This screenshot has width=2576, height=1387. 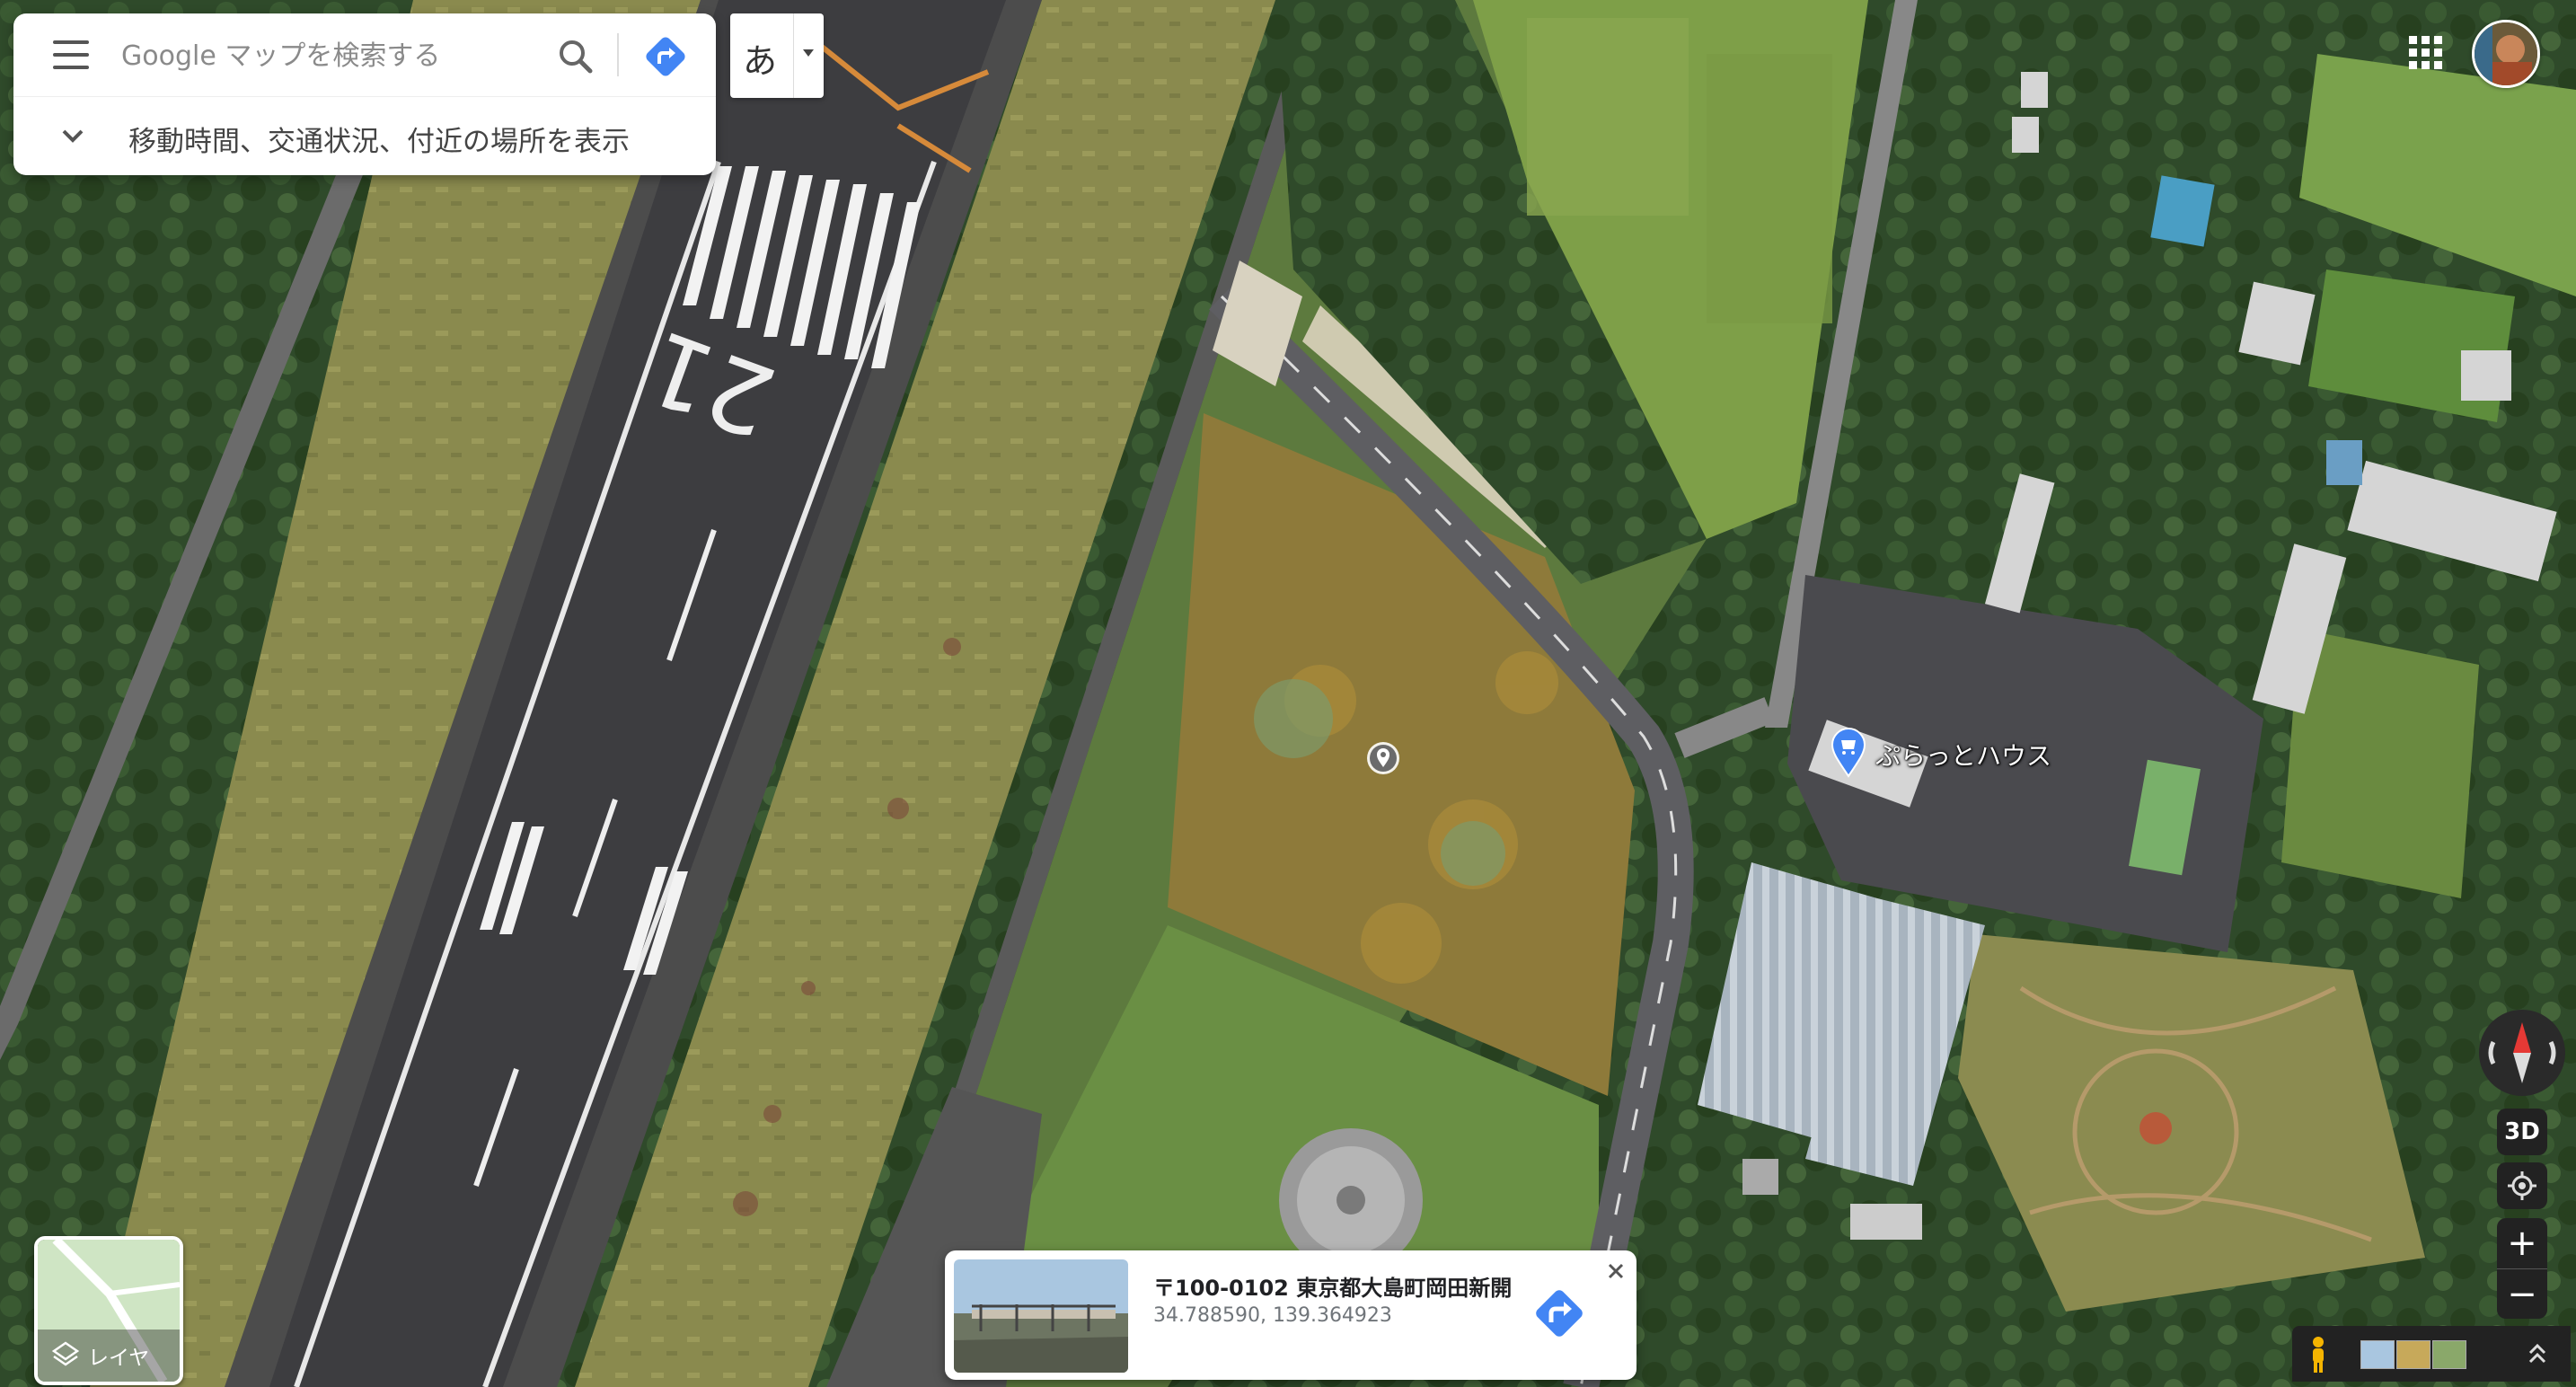 I want to click on 3d-toggle-button: 3D, so click(x=2522, y=1132).